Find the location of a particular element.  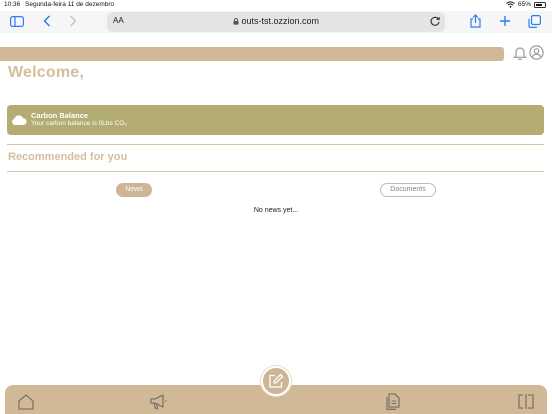

header-band is located at coordinates (252, 54).